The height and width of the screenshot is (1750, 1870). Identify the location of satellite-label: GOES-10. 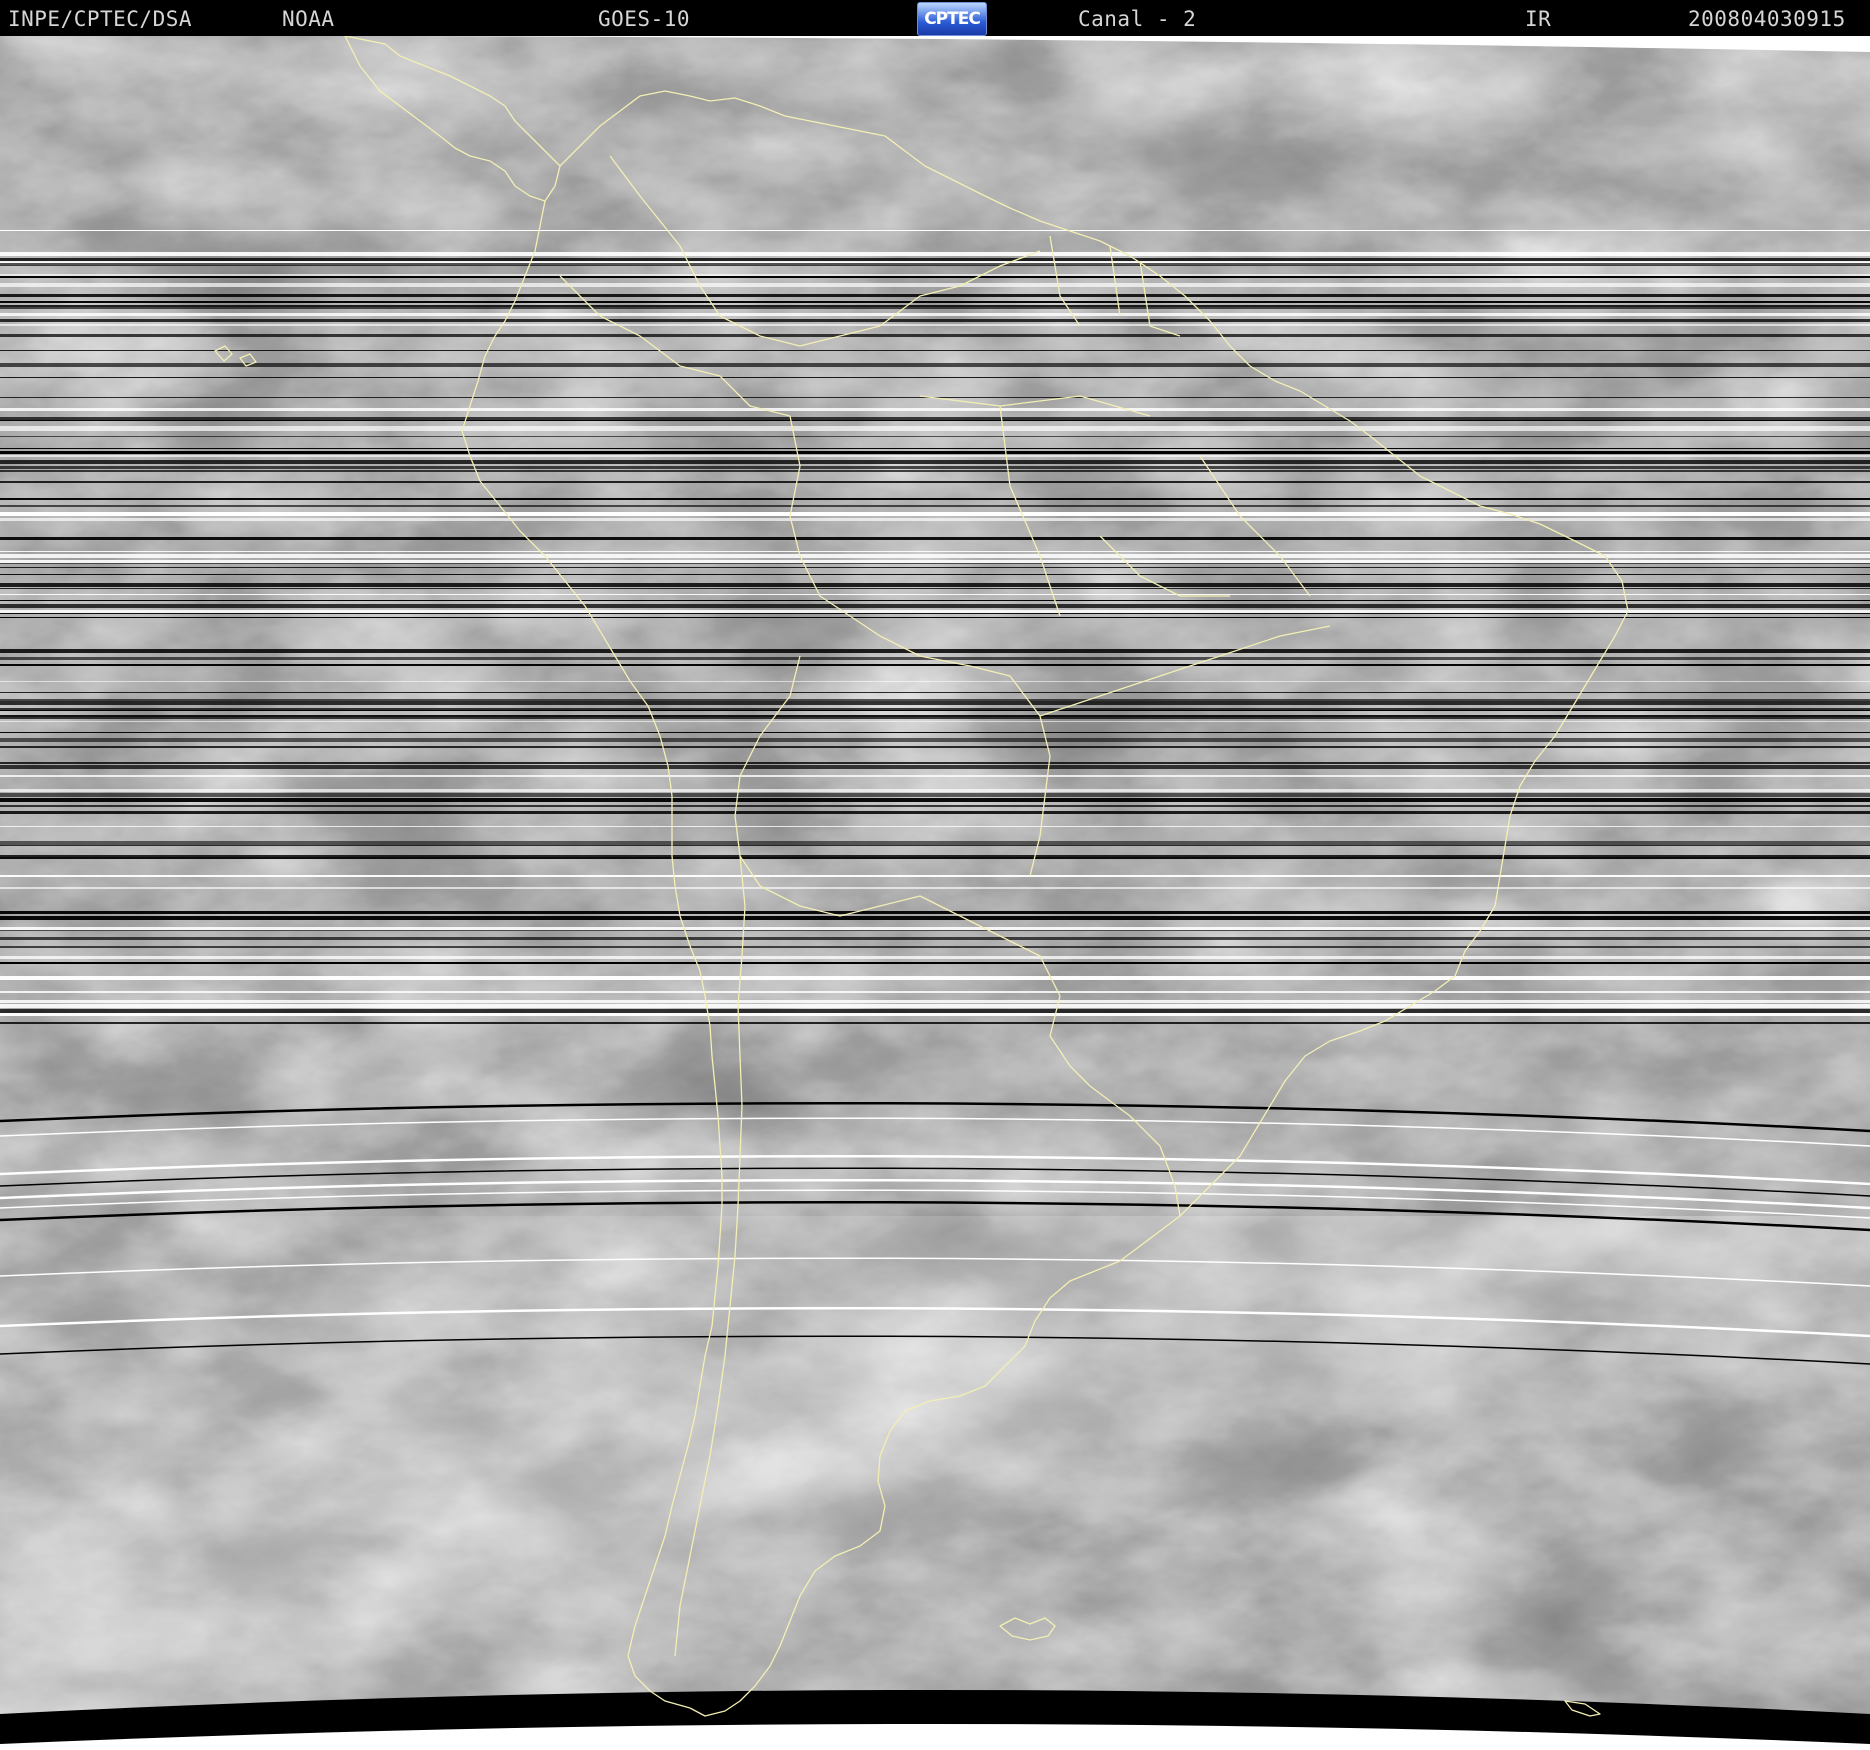
(644, 19).